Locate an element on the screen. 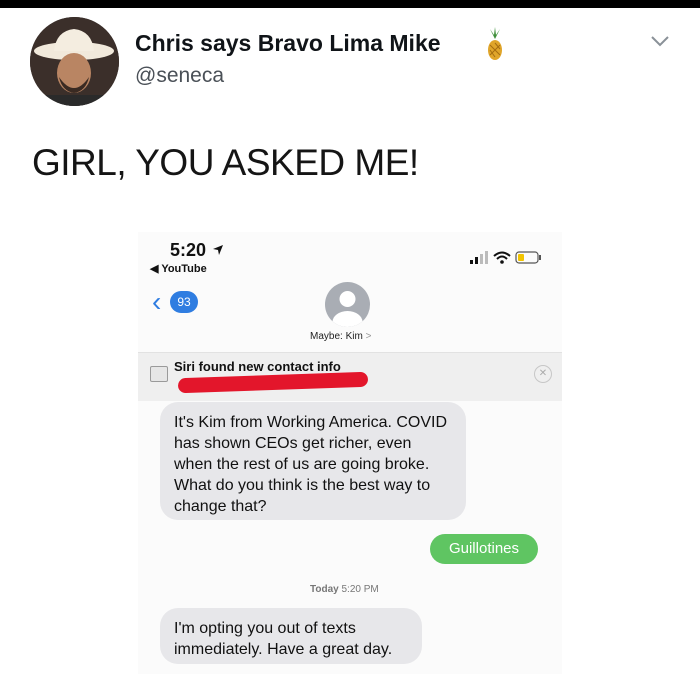  display-name: Chris says Bravo Lima Mike is located at coordinates (288, 43).